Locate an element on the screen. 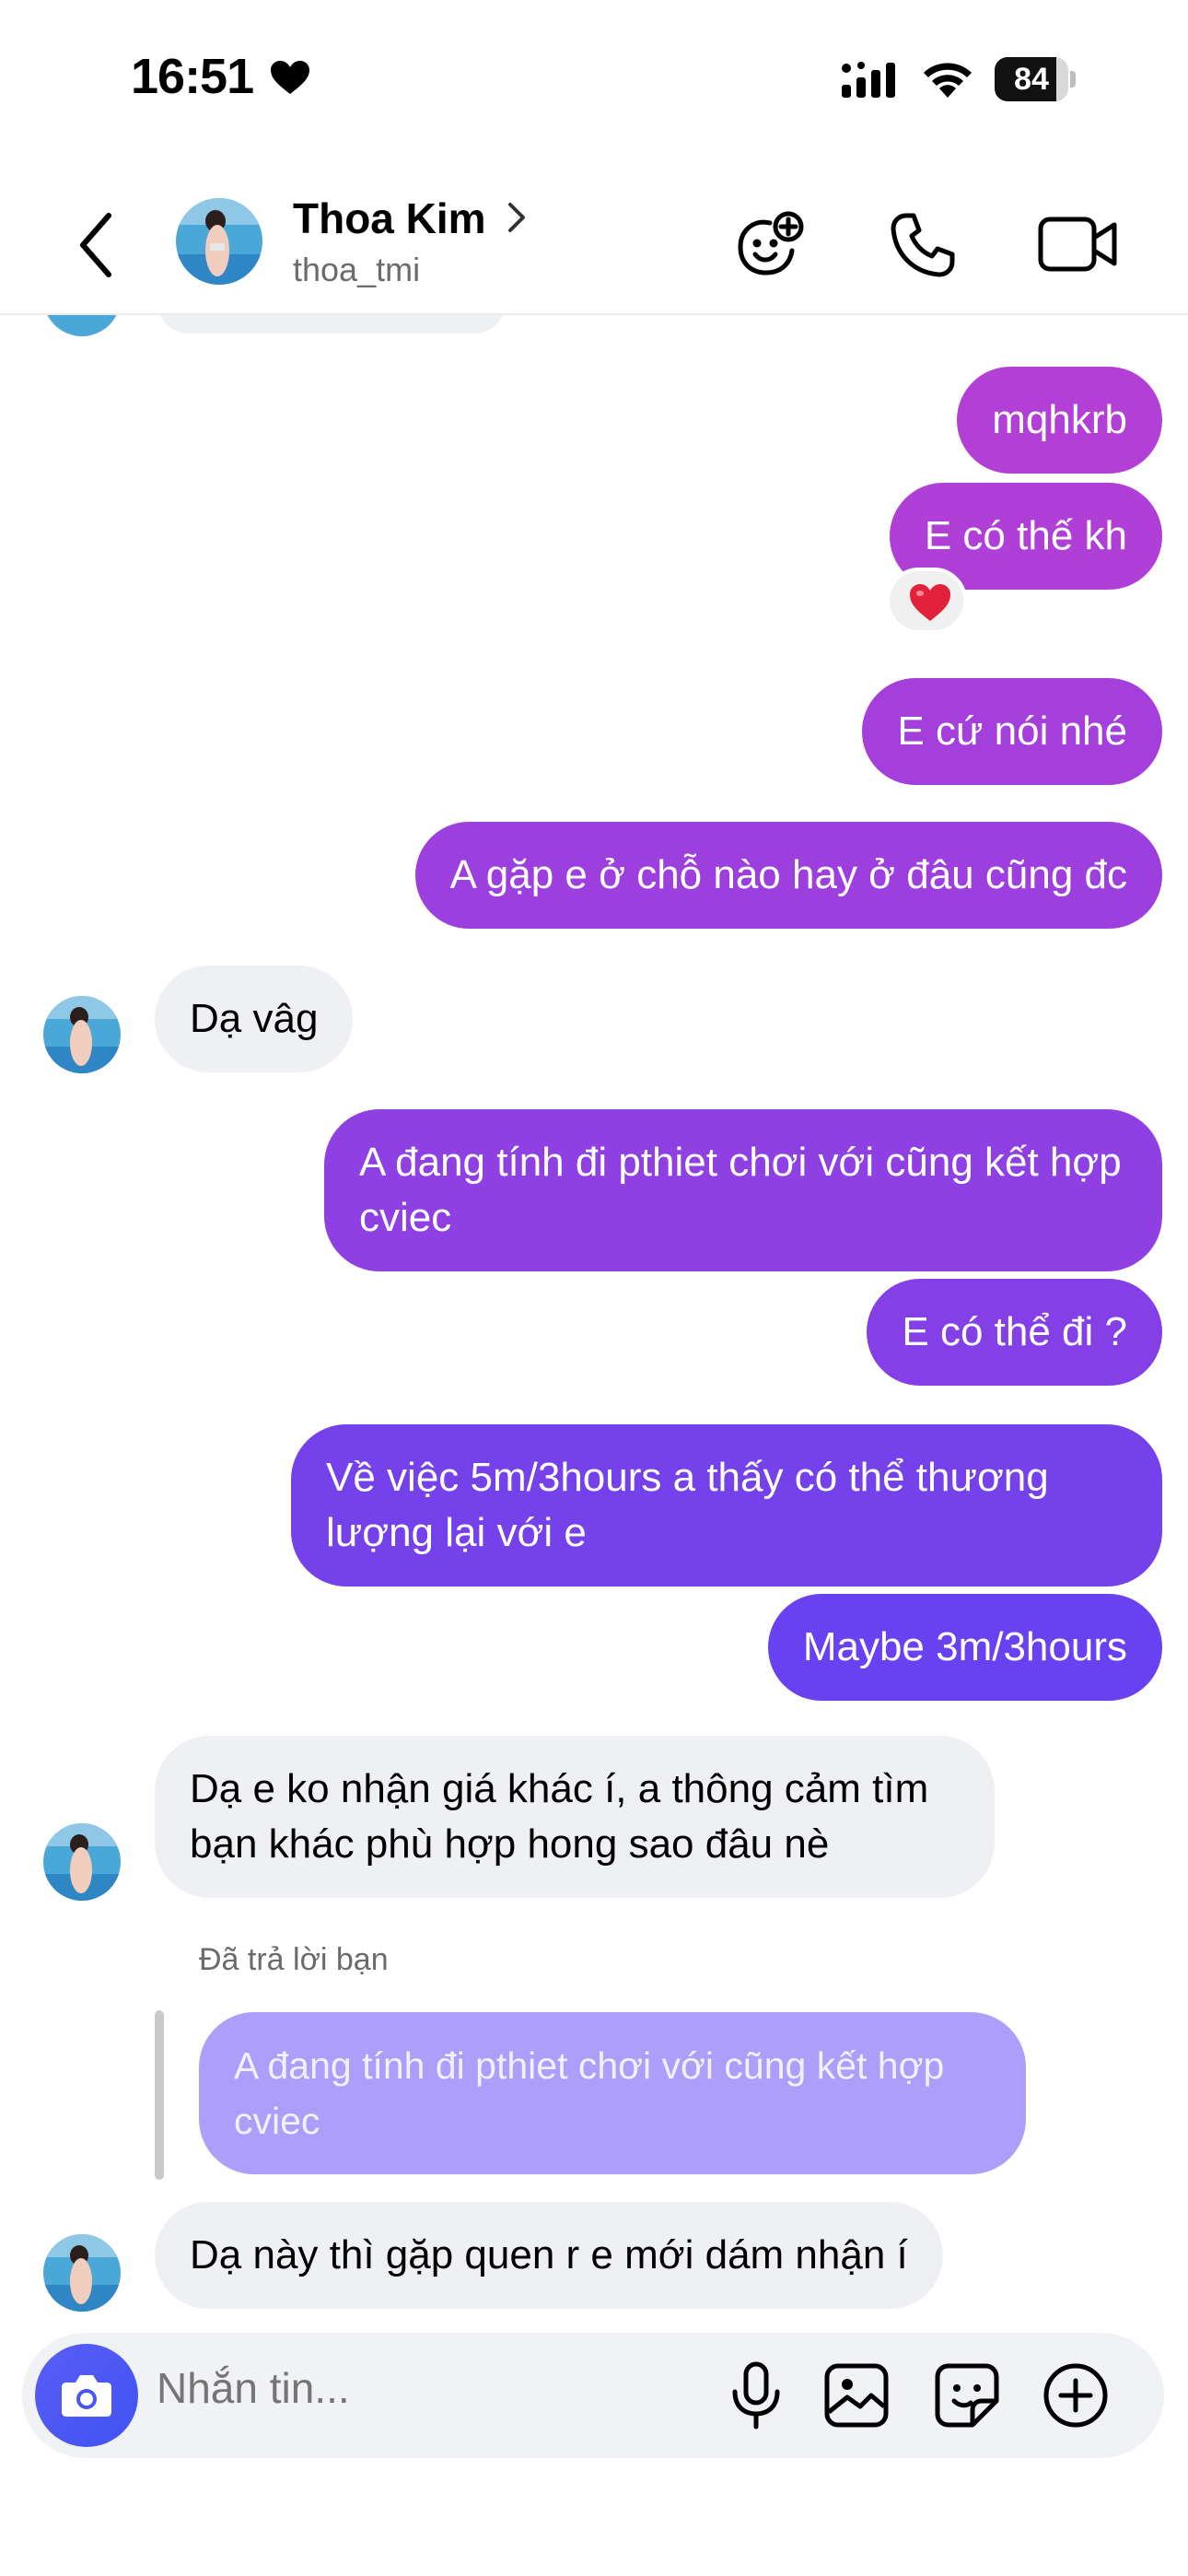 This screenshot has height=2576, width=1188. battery-indicator: 84 is located at coordinates (1035, 79).